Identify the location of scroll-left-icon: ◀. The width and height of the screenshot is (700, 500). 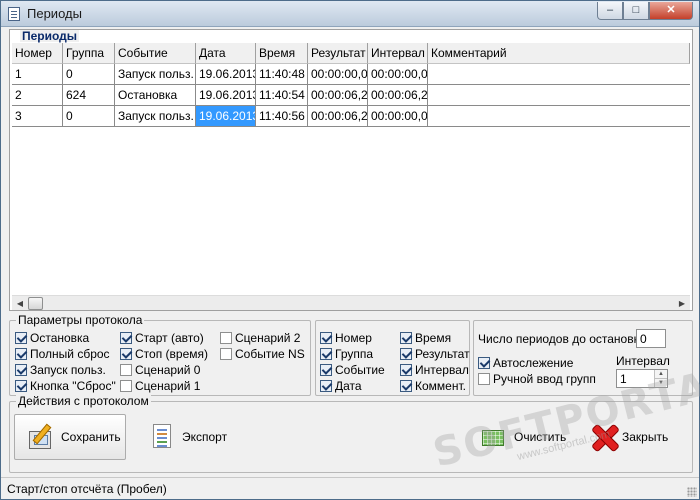
(20, 303).